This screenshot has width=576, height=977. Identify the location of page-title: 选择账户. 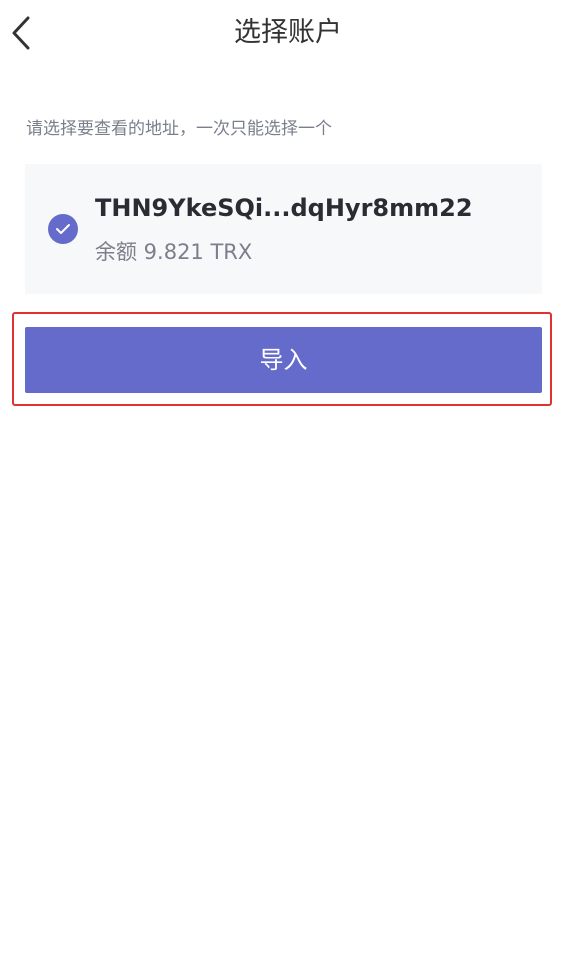
(288, 32).